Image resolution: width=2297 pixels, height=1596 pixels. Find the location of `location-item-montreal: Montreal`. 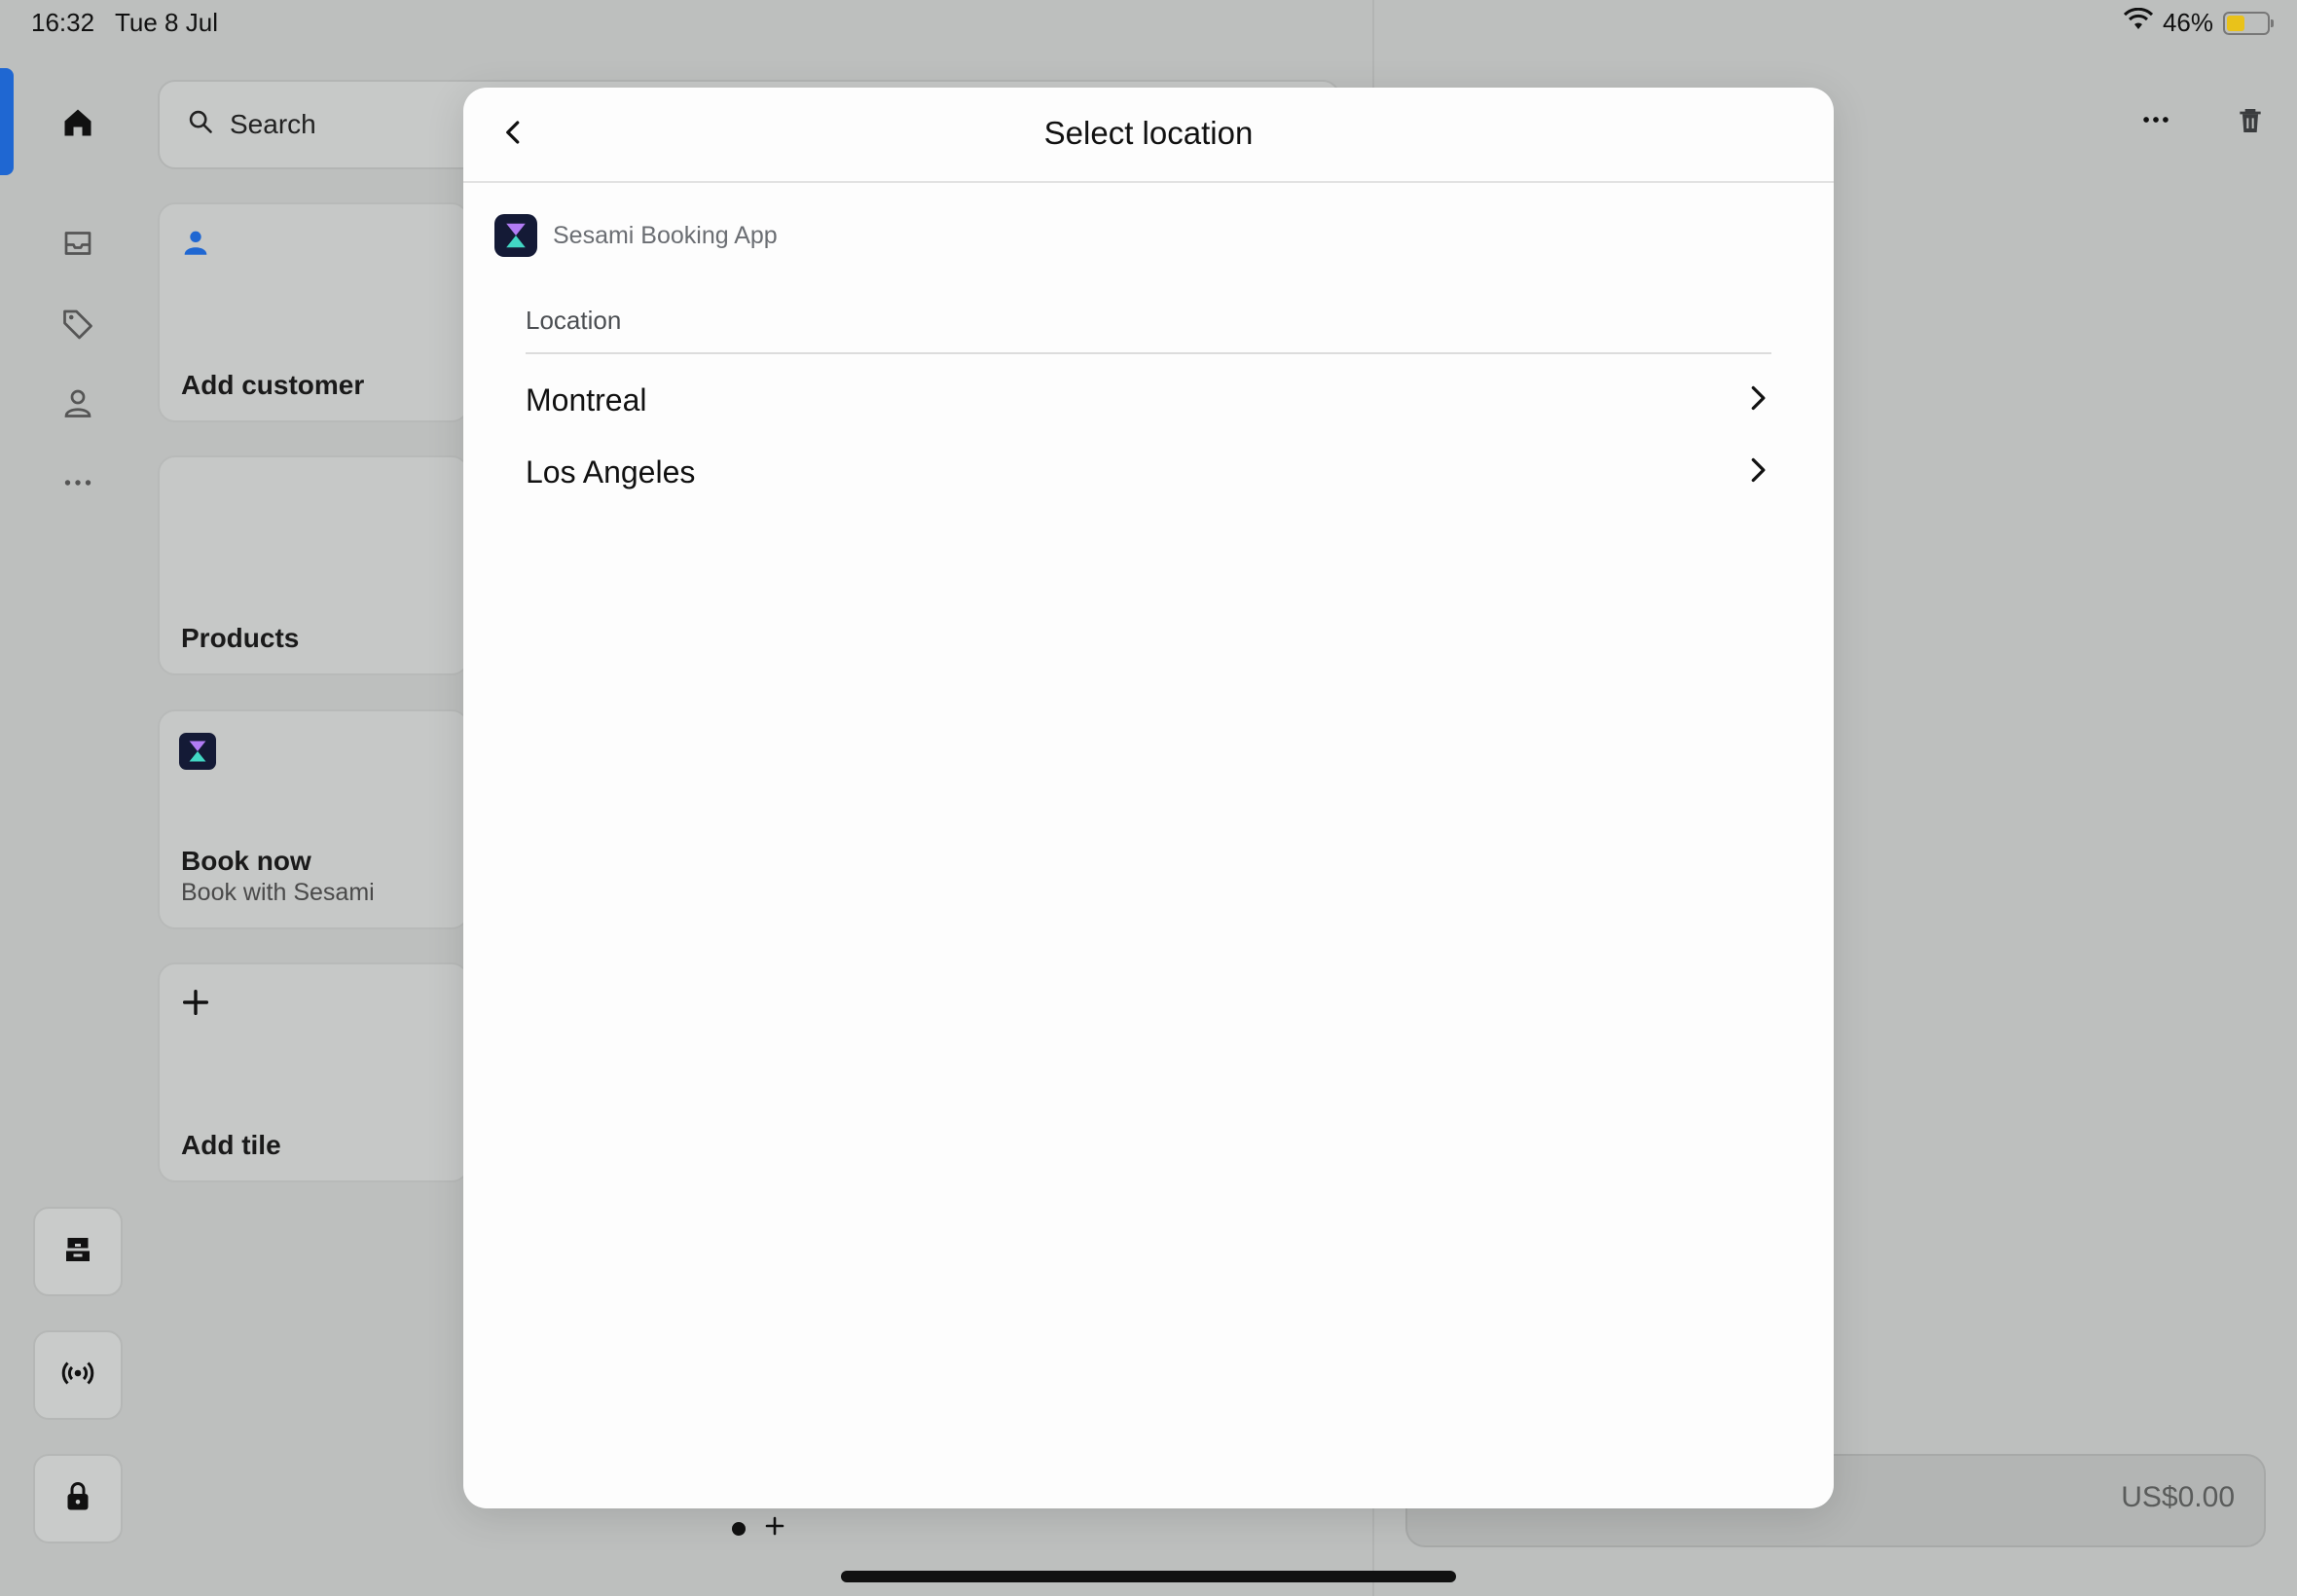

location-item-montreal: Montreal is located at coordinates (1148, 400).